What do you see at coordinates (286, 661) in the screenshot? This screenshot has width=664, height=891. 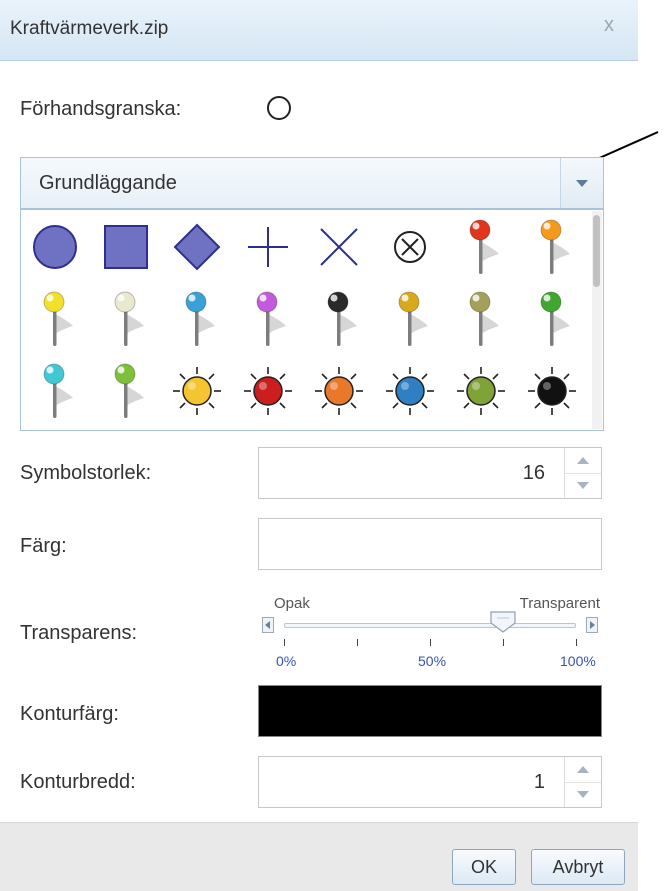 I see `slider-tick-label: 0%` at bounding box center [286, 661].